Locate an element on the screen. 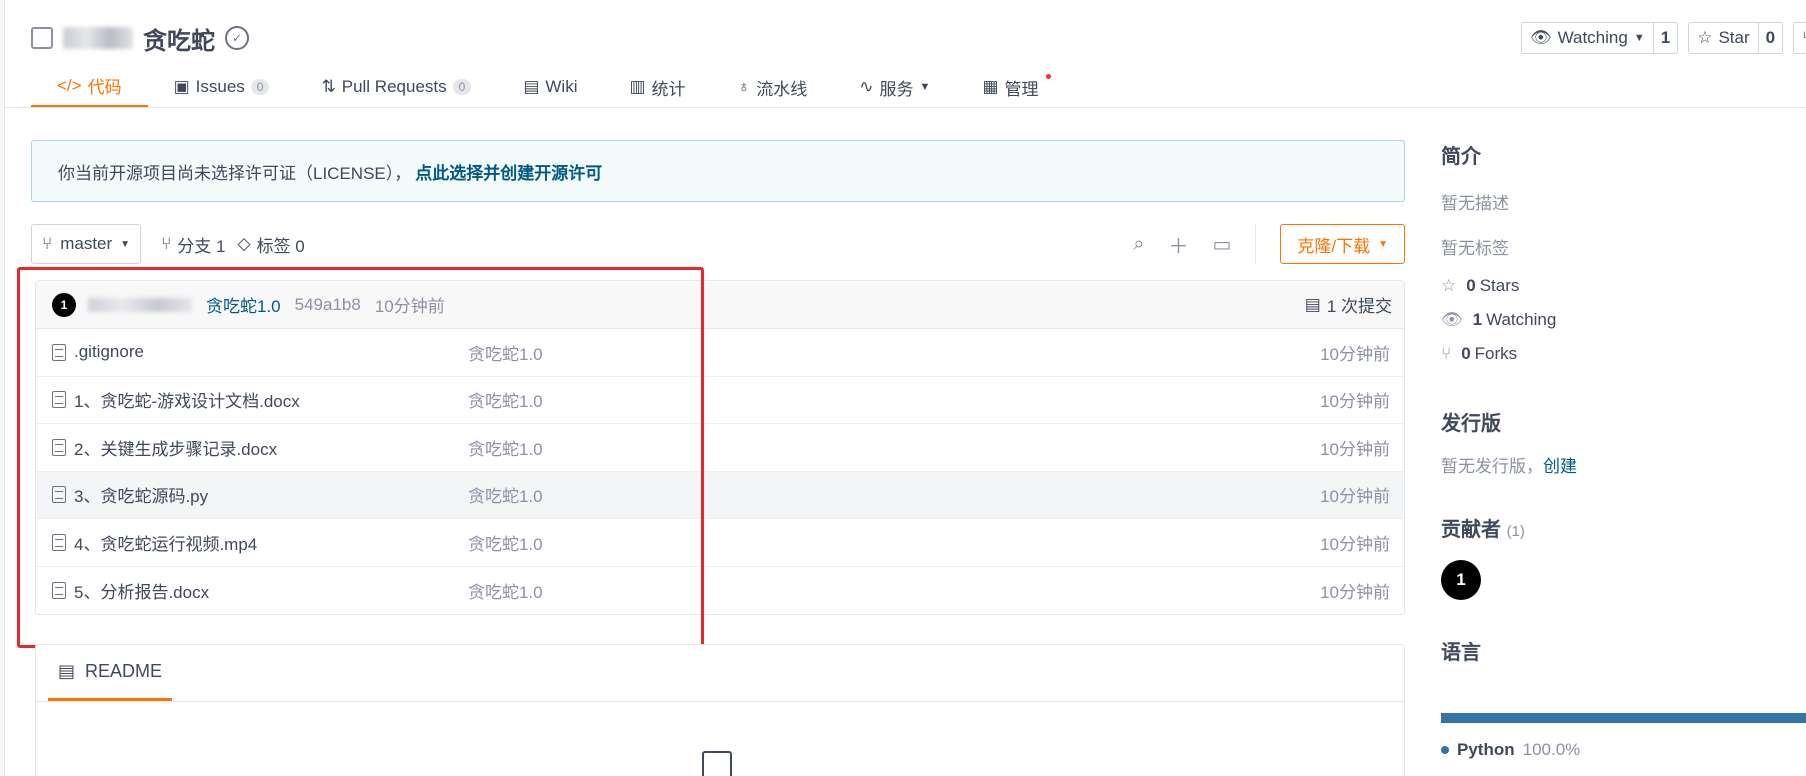 Image resolution: width=1806 pixels, height=776 pixels. tab-service: ∿ 服务 ▼ is located at coordinates (894, 87).